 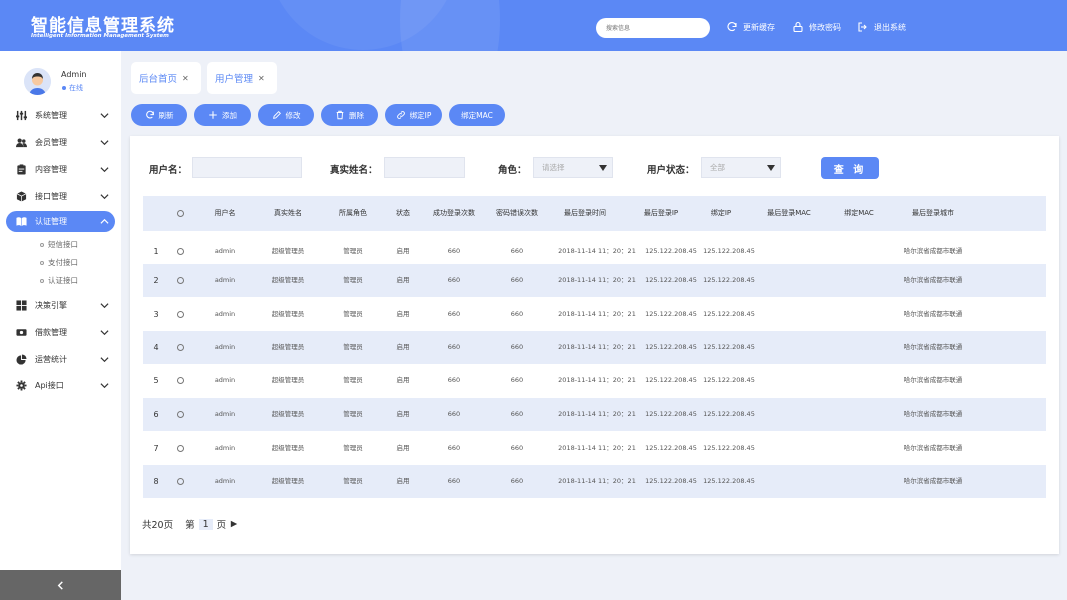 What do you see at coordinates (60, 332) in the screenshot?
I see `sidebar-item-loans: 借款管理` at bounding box center [60, 332].